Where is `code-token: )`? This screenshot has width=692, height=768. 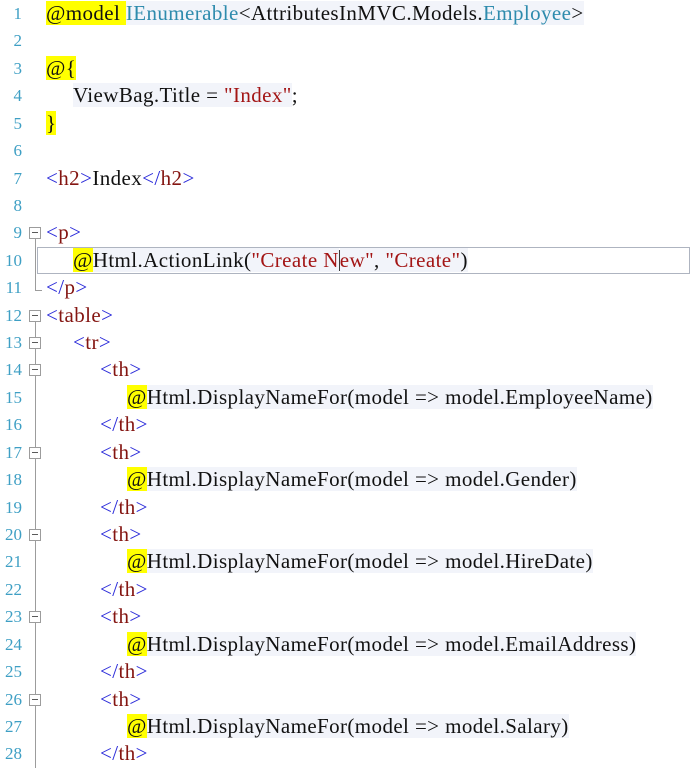
code-token: ) is located at coordinates (464, 259).